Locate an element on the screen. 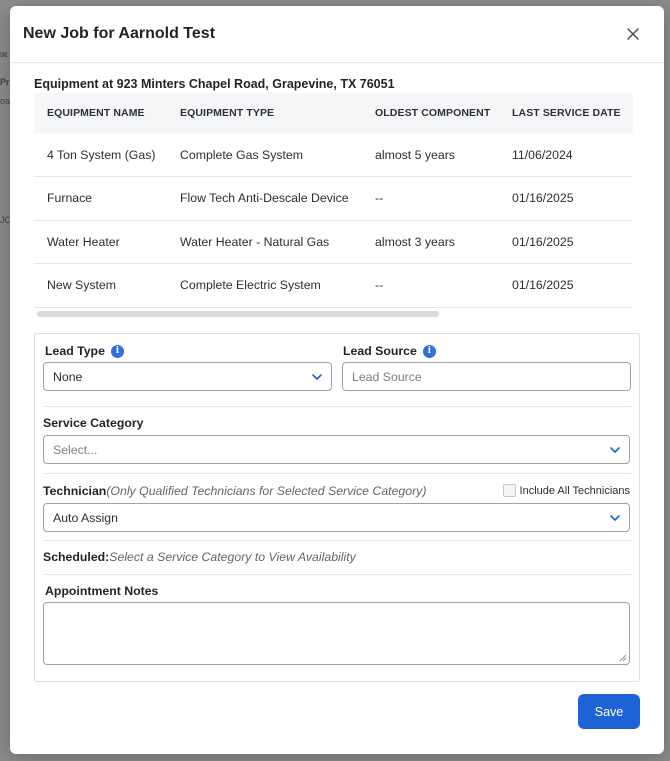 The width and height of the screenshot is (670, 761). cell-equipment-type: Complete Gas System is located at coordinates (264, 155).